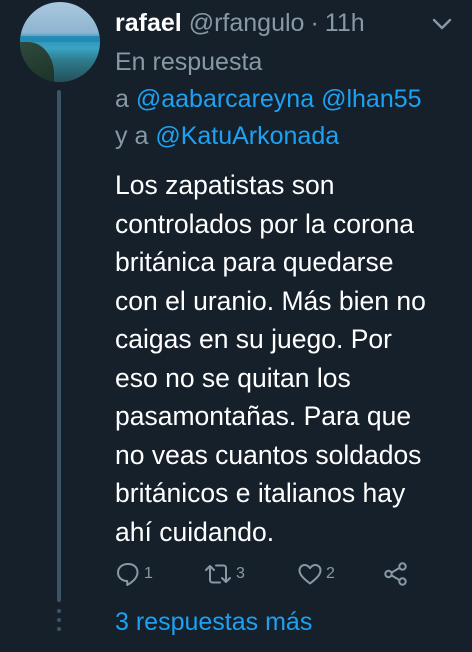  Describe the element at coordinates (233, 377) in the screenshot. I see `tweet-text-line: eso no se quitan los` at that location.